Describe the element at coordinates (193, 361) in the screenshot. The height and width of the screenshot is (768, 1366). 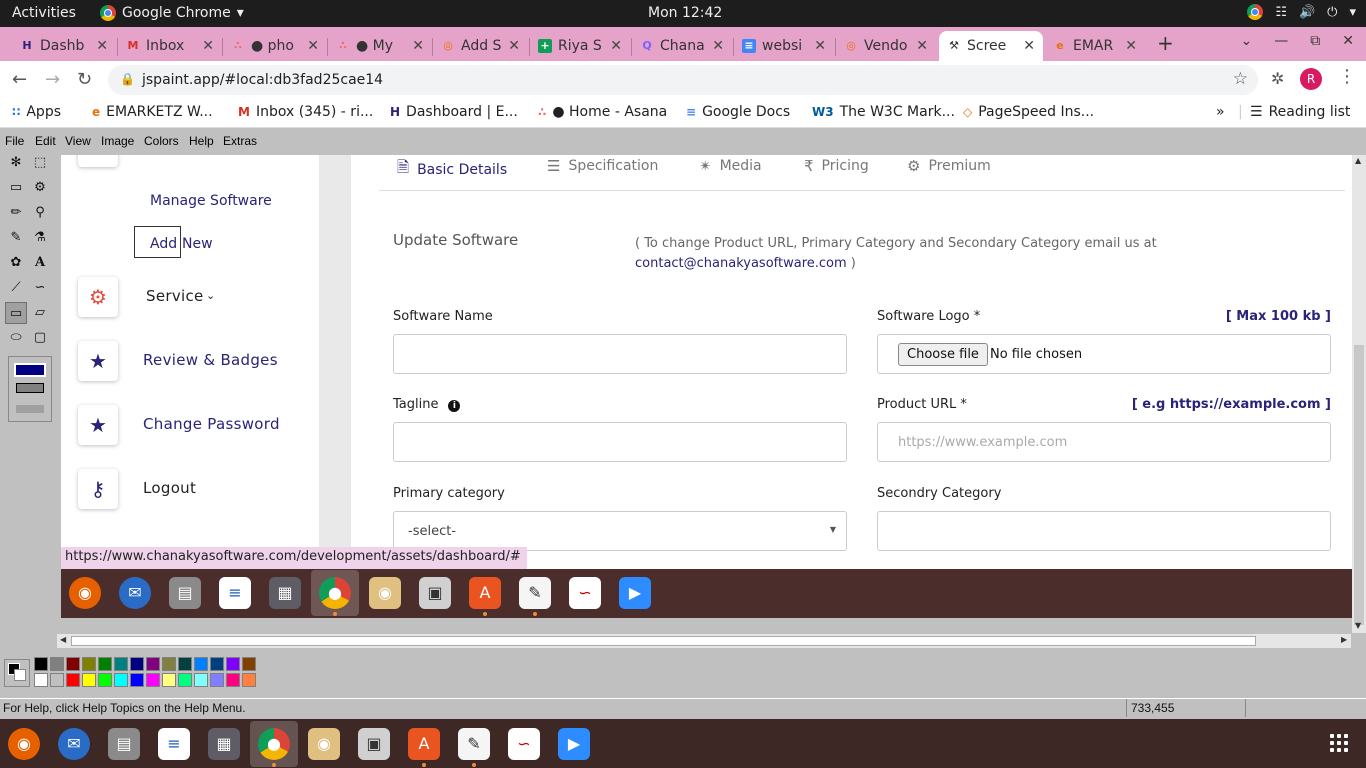
I see `sidebar-item-review-badges: ★ Review & Badges` at that location.